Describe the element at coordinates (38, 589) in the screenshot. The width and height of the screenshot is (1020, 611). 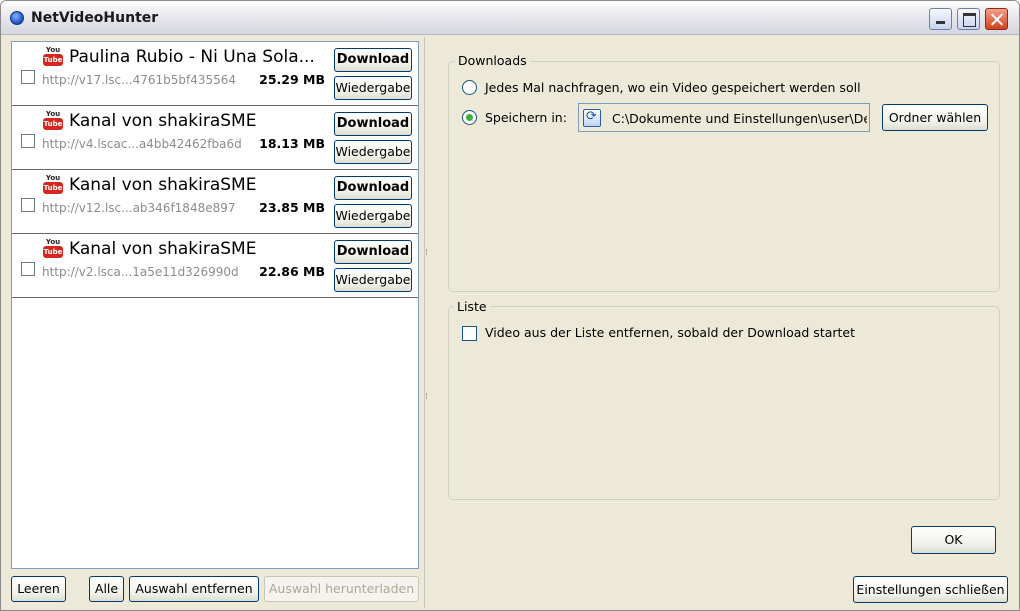
I see `clear-list-button: Leeren` at that location.